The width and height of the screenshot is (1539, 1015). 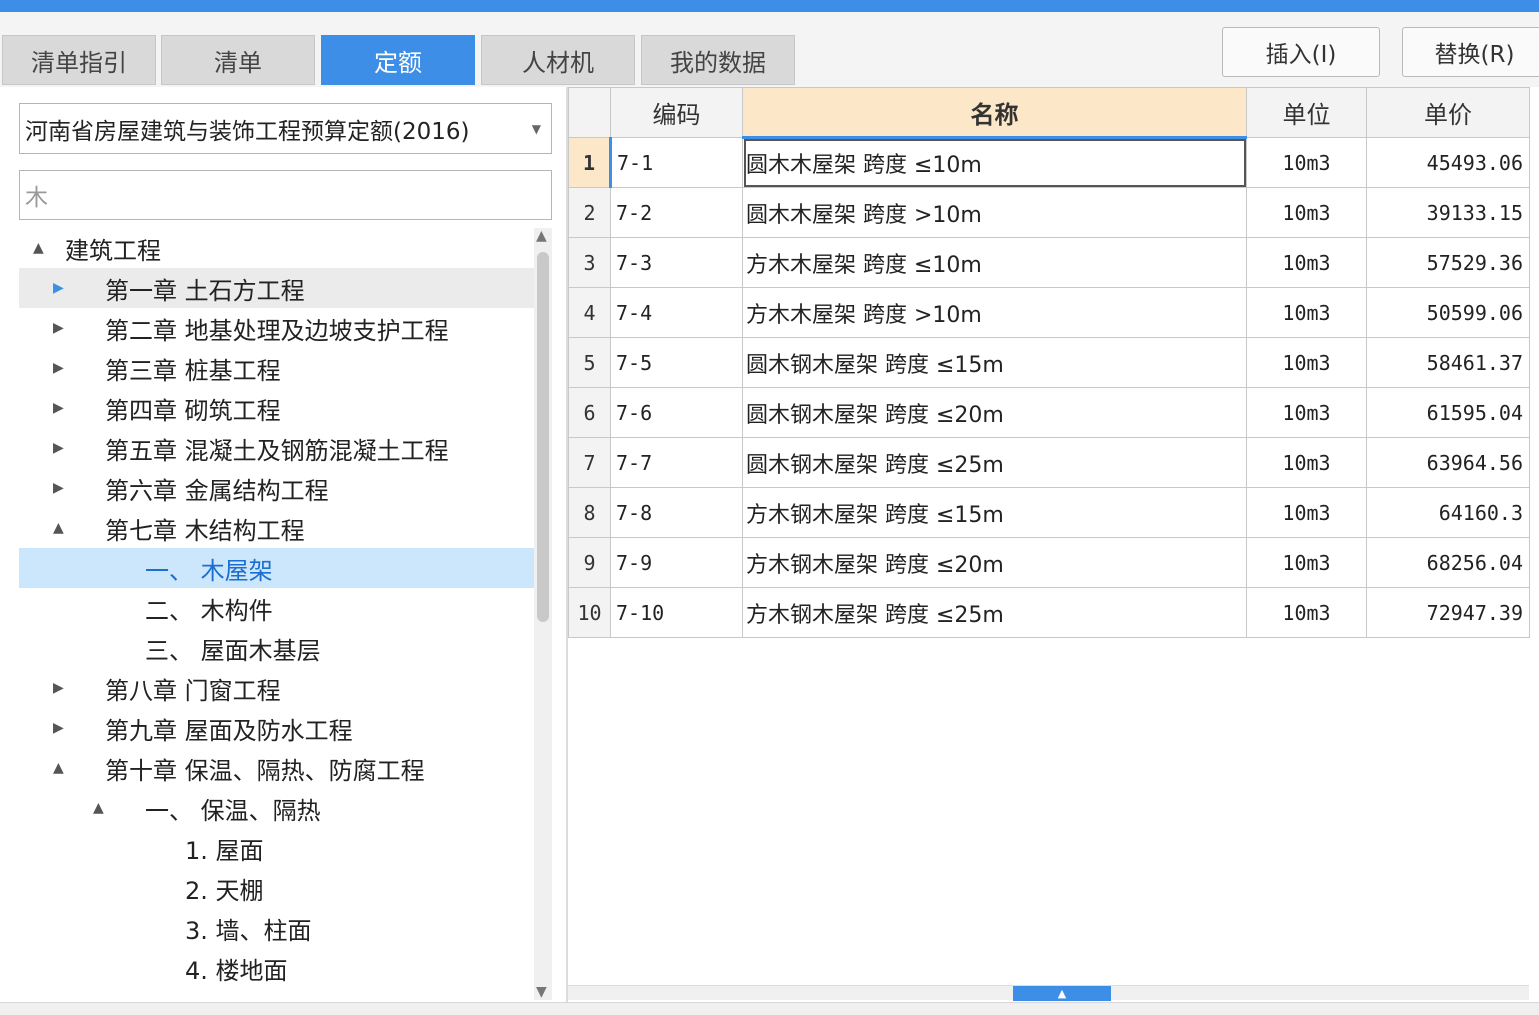 I want to click on cell-code: 7-1, so click(x=676, y=162).